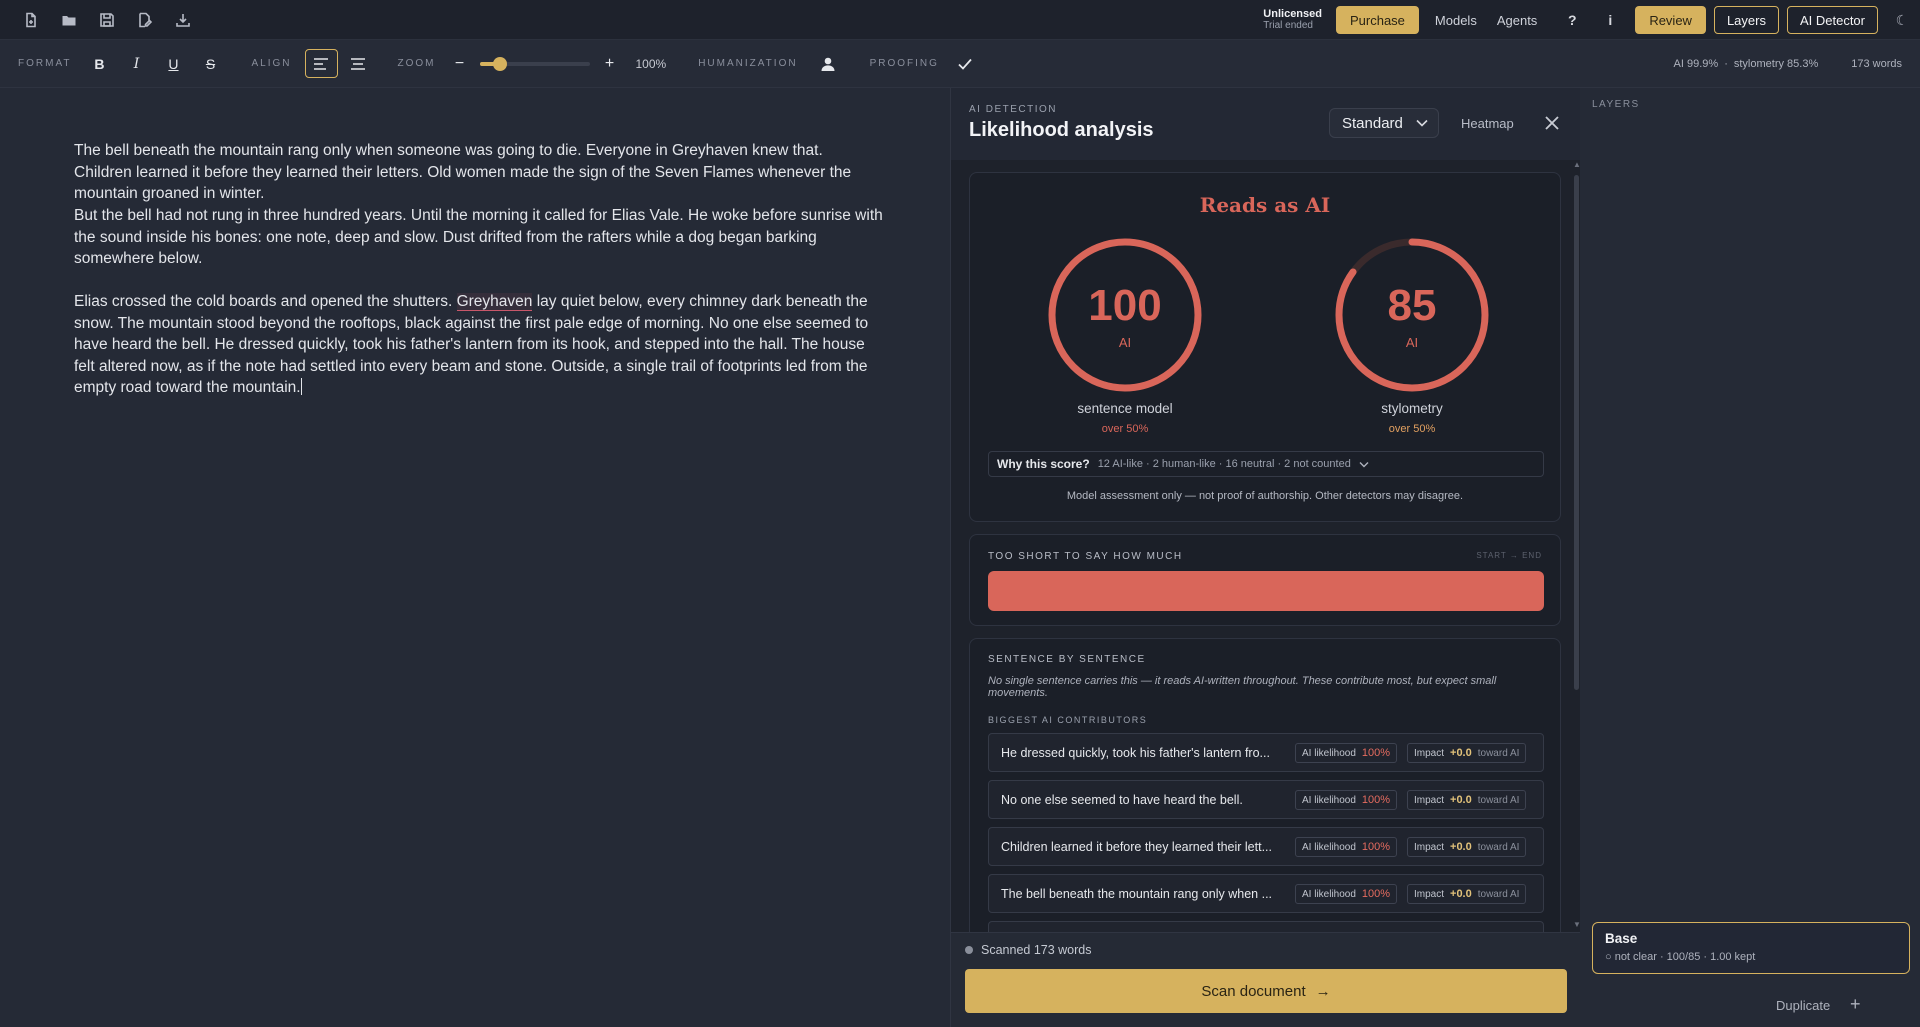  I want to click on underline-button: U, so click(173, 64).